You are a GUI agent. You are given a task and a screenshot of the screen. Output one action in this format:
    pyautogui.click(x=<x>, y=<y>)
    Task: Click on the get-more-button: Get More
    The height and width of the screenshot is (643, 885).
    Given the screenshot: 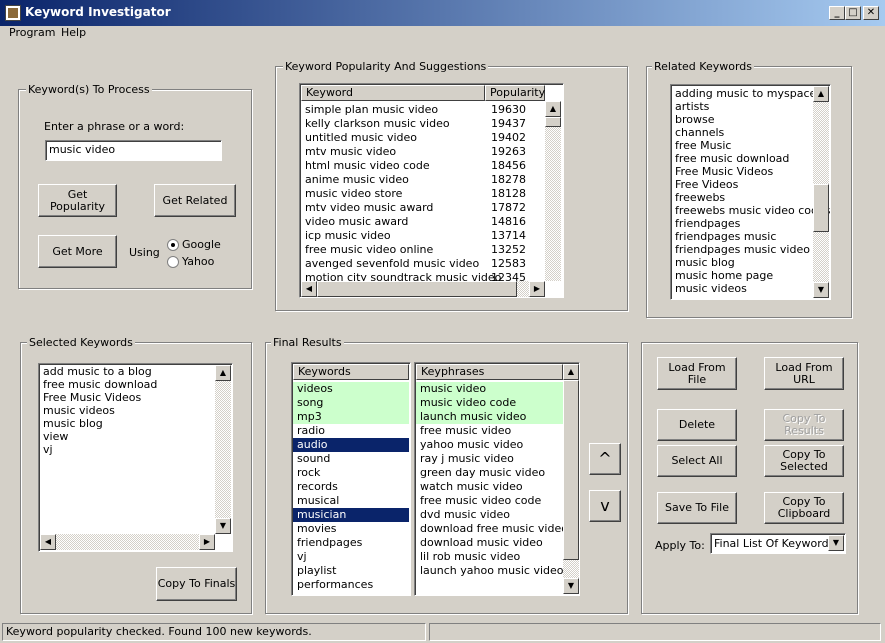 What is the action you would take?
    pyautogui.click(x=77, y=251)
    